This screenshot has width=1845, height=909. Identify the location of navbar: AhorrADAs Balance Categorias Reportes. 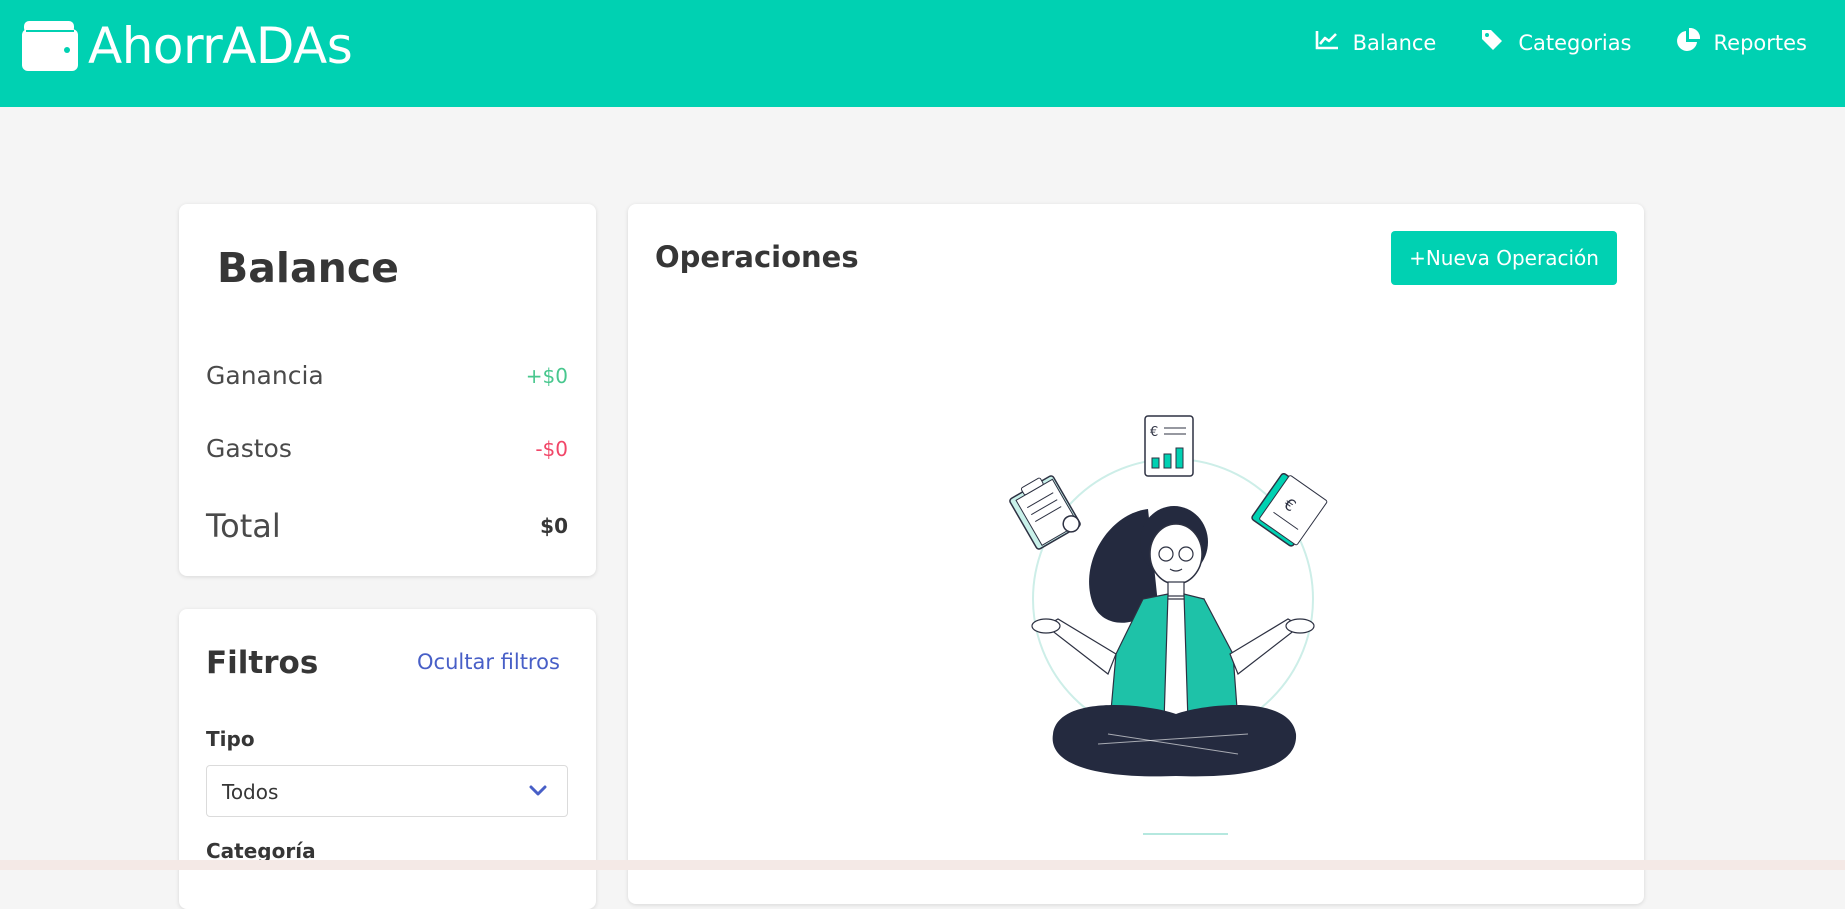
(922, 53).